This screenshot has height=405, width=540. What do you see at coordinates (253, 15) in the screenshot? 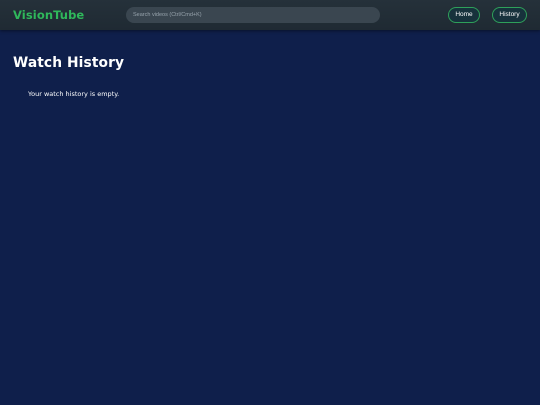
I see `search-input` at bounding box center [253, 15].